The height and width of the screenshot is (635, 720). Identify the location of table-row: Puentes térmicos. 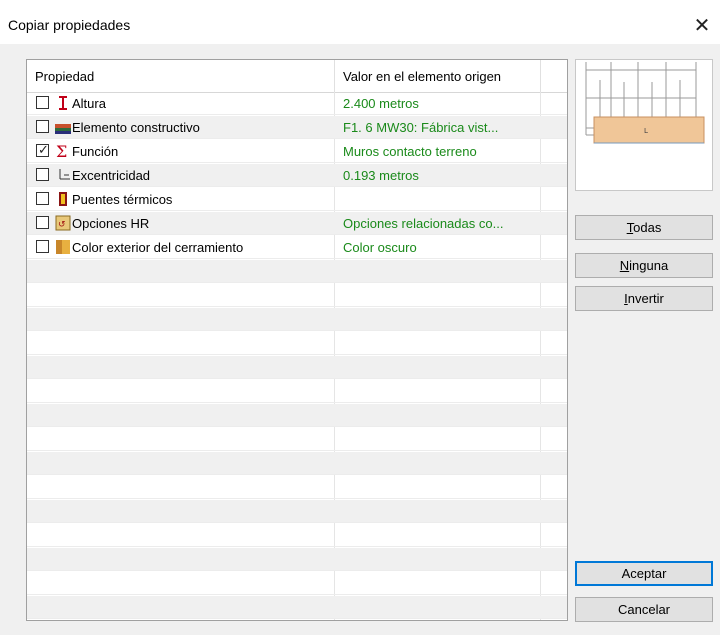
(297, 199).